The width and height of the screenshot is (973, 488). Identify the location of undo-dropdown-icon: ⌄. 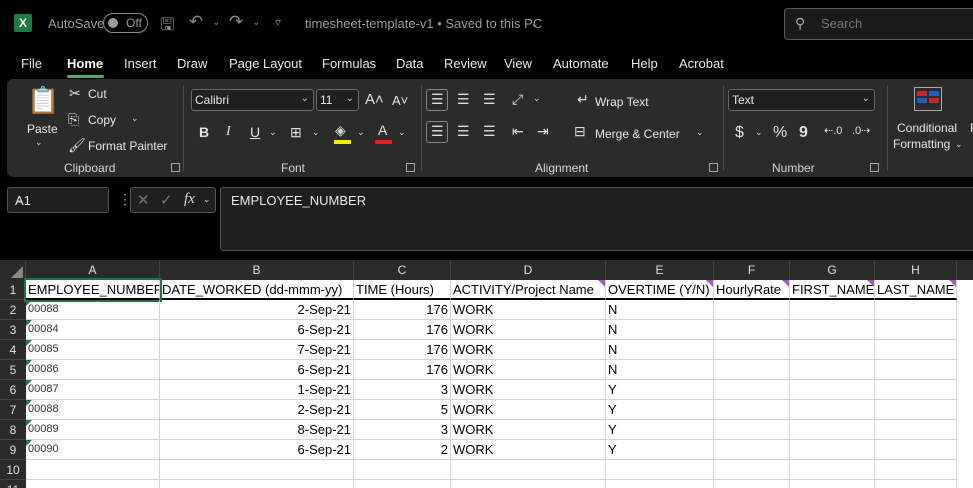
(216, 22).